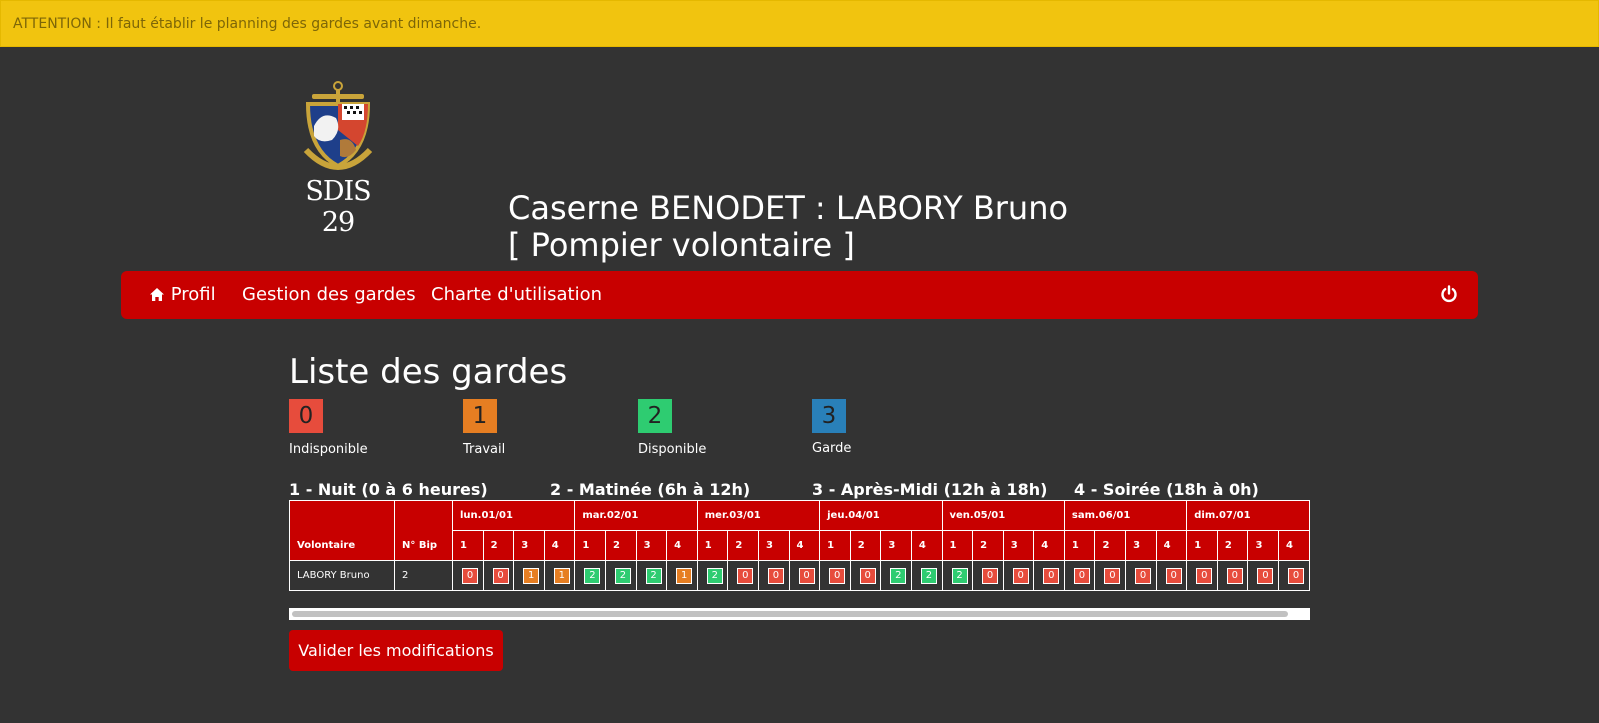 This screenshot has height=723, width=1599. Describe the element at coordinates (832, 448) in the screenshot. I see `legend-label-3: Garde` at that location.